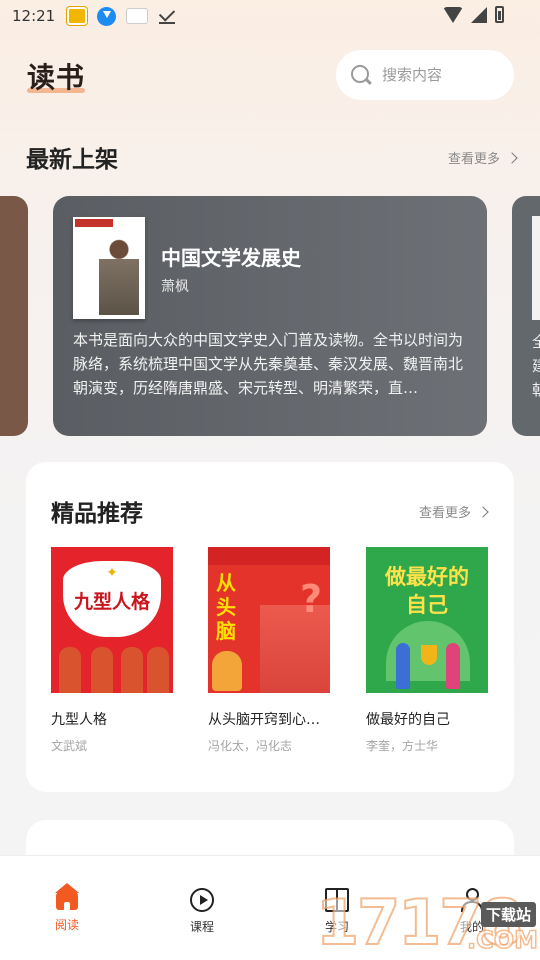 This screenshot has width=540, height=960. I want to click on question-mark-icon: ?, so click(310, 599).